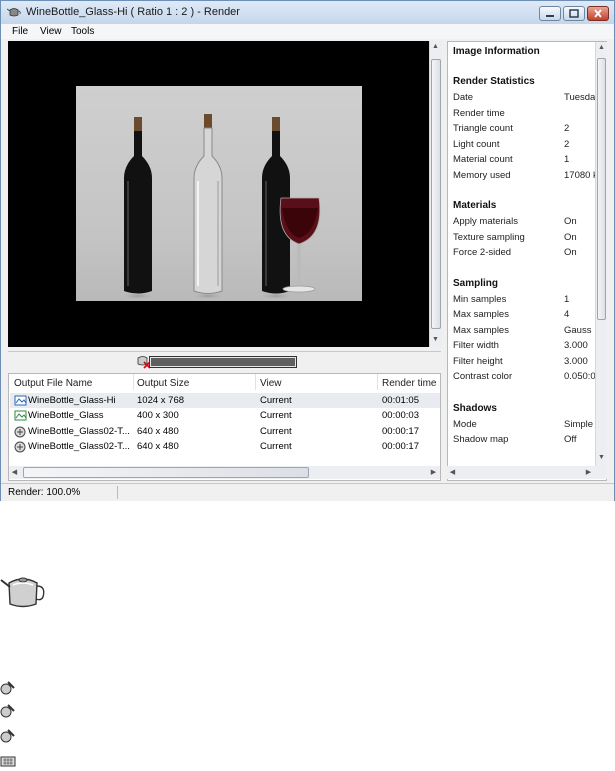 The height and width of the screenshot is (771, 615). What do you see at coordinates (581, 175) in the screenshot?
I see `info-value: 17080 k` at bounding box center [581, 175].